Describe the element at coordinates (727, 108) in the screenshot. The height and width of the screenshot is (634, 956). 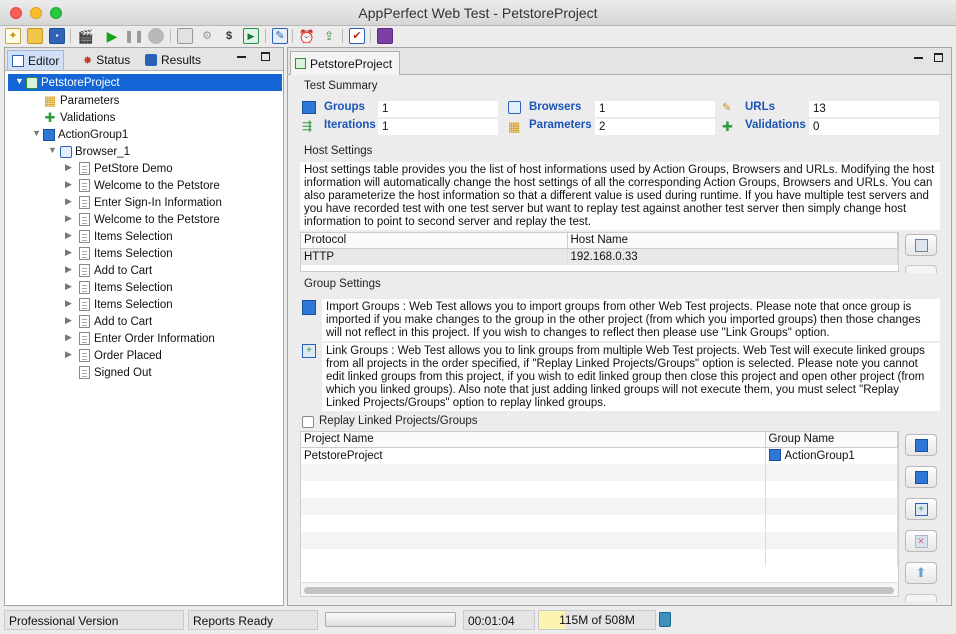
I see `urls-icon: ✎` at that location.